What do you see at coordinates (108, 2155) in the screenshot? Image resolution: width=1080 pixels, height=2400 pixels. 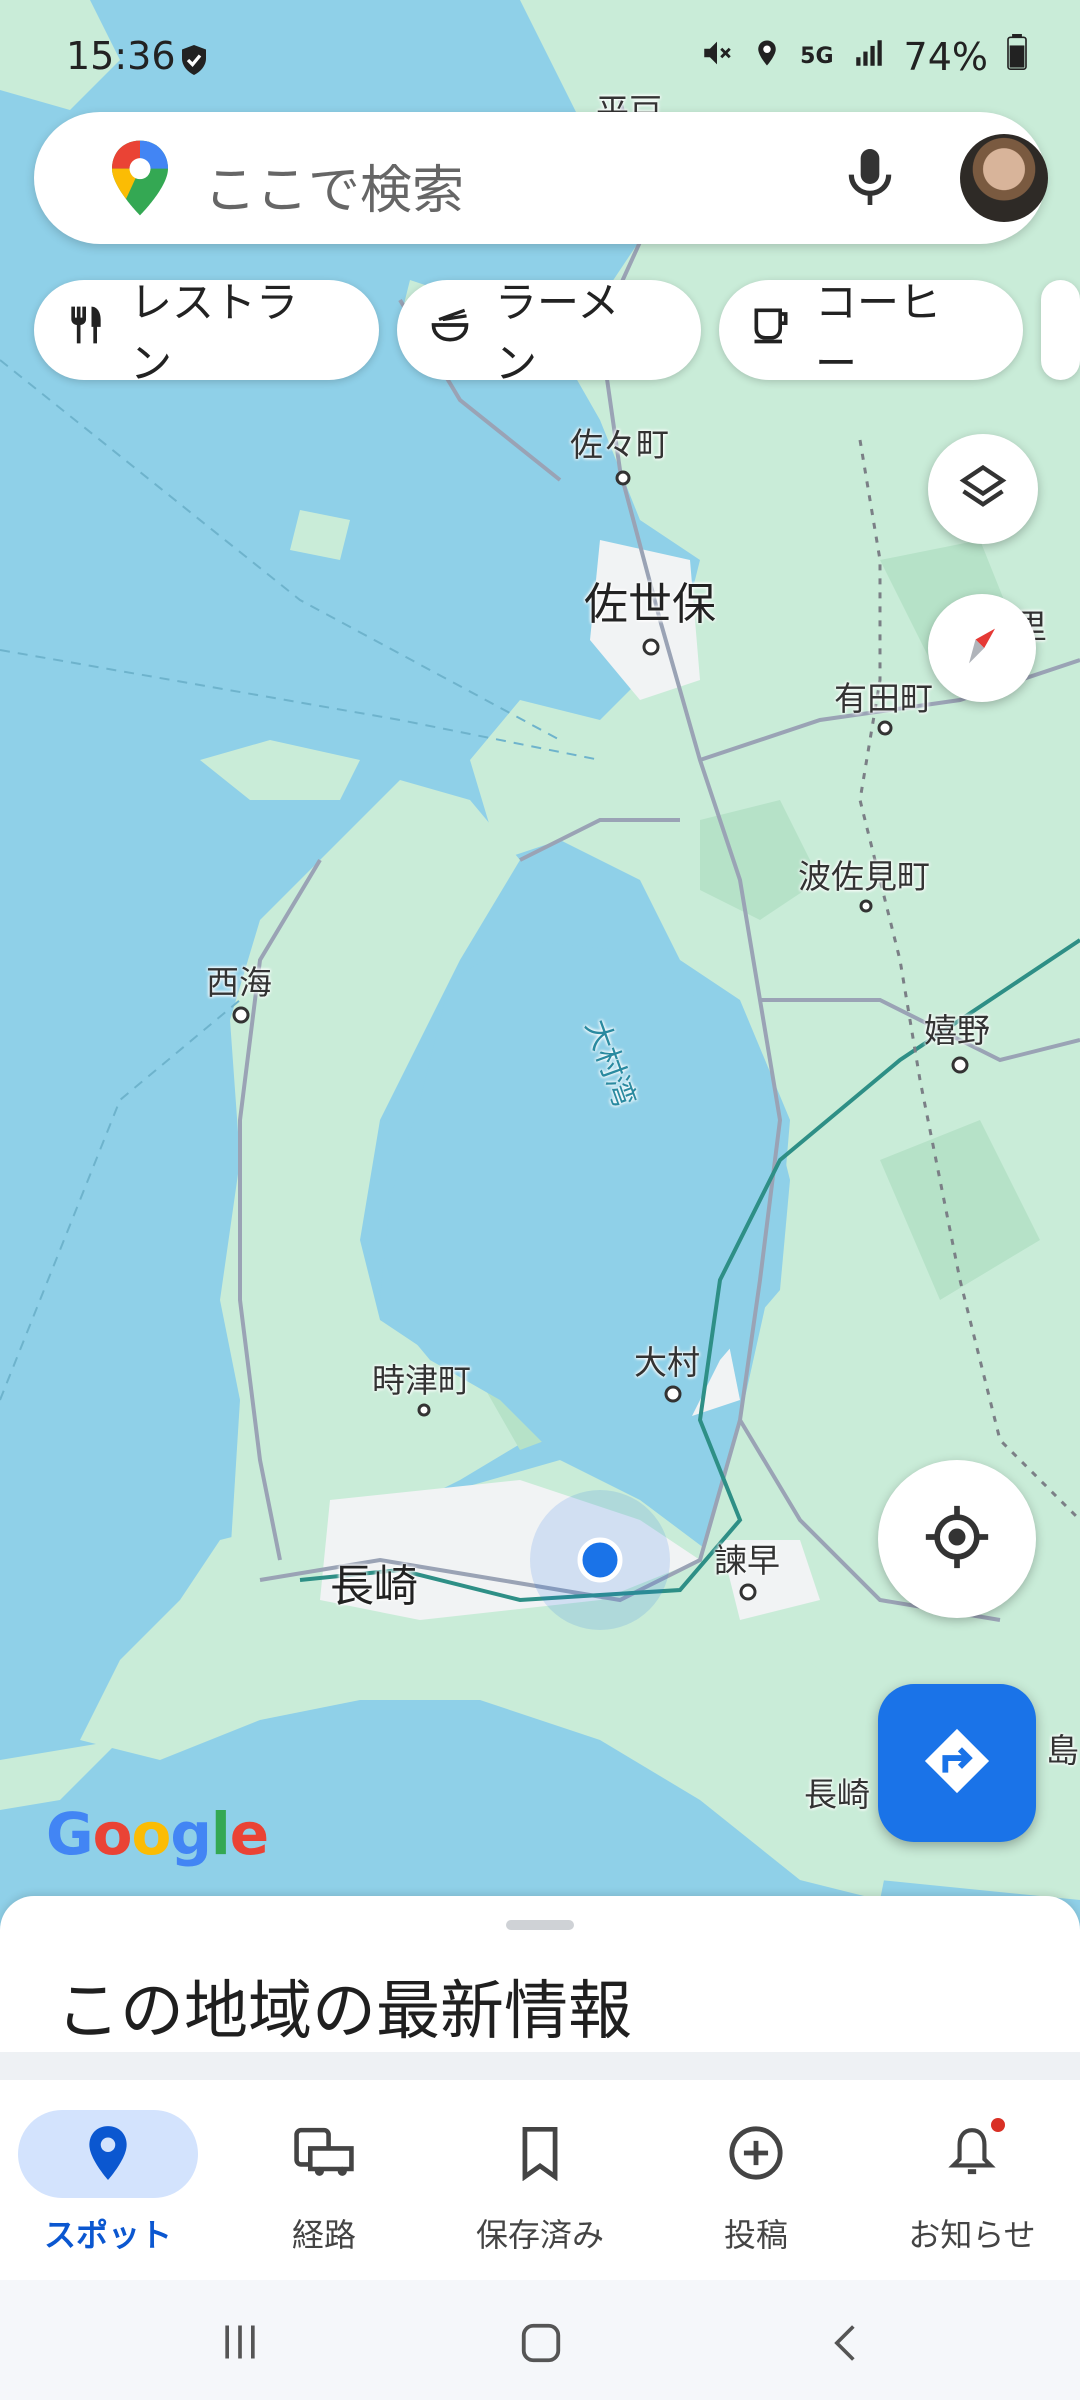 I see `location-pin-icon` at bounding box center [108, 2155].